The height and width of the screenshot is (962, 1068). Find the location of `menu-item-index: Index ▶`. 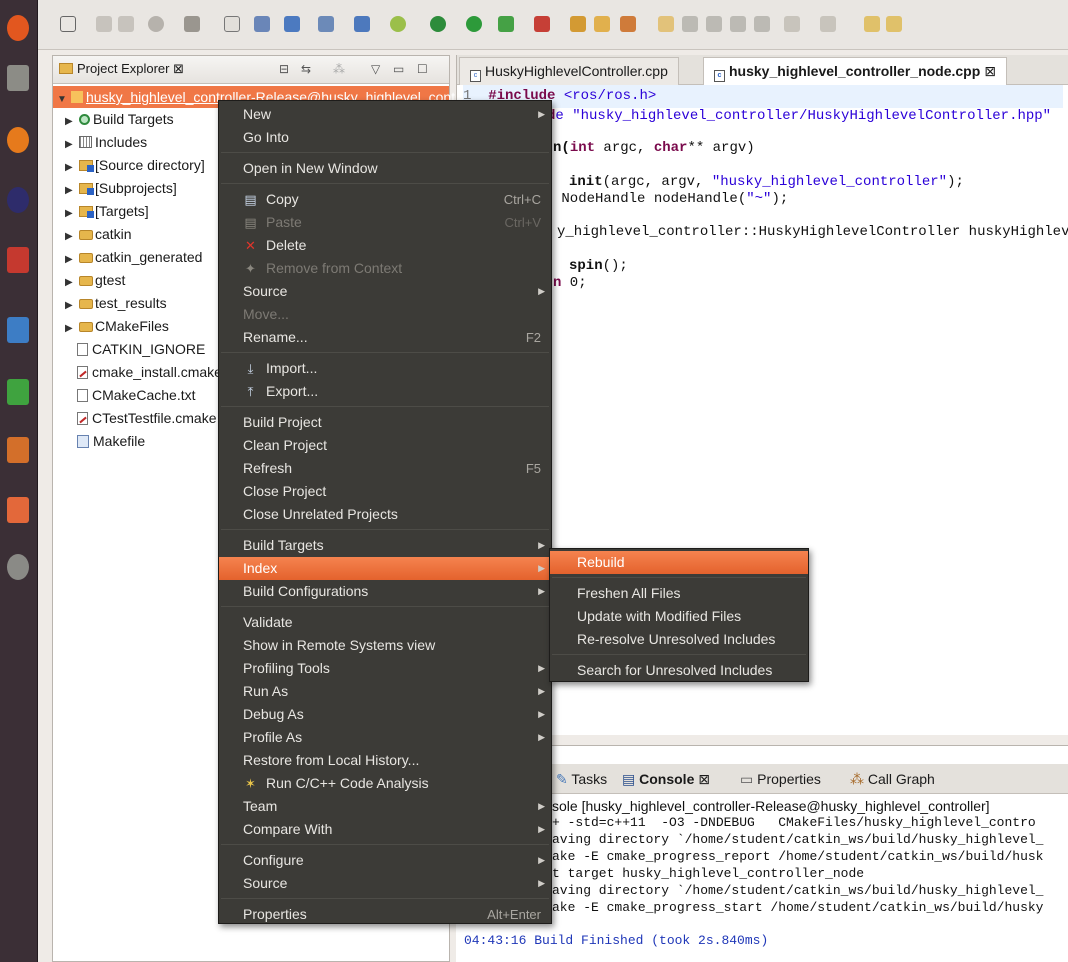

menu-item-index: Index ▶ is located at coordinates (385, 568).